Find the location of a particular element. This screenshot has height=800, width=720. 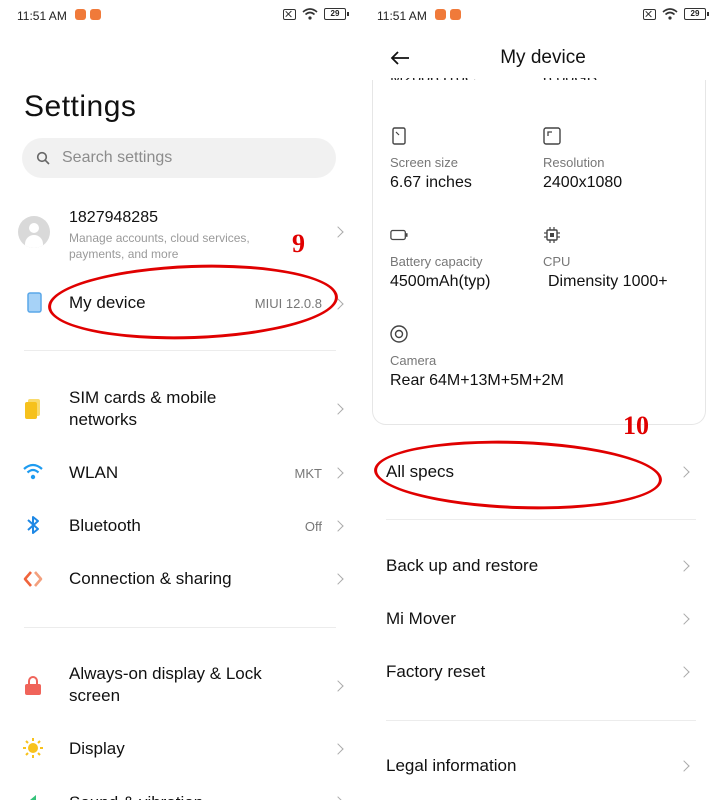

bluetooth-row: Bluetooth Off is located at coordinates (178, 527).